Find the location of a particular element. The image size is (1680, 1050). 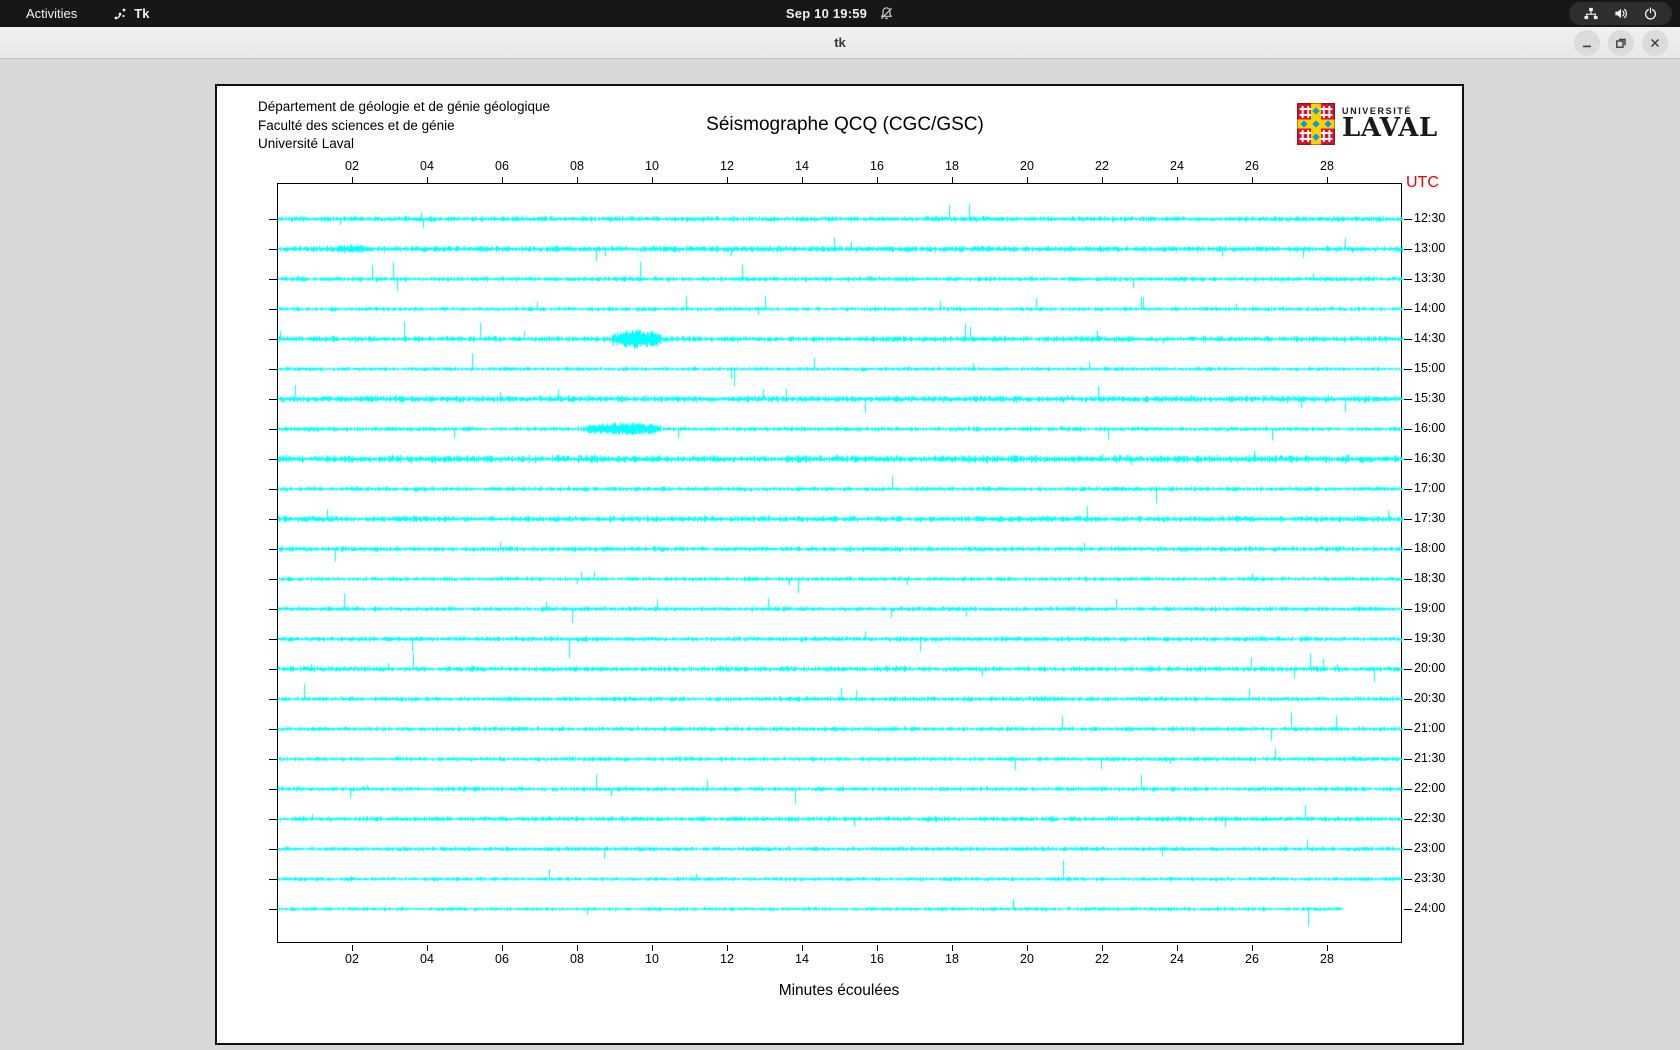

x-tick-label-top: 18 is located at coordinates (952, 166).